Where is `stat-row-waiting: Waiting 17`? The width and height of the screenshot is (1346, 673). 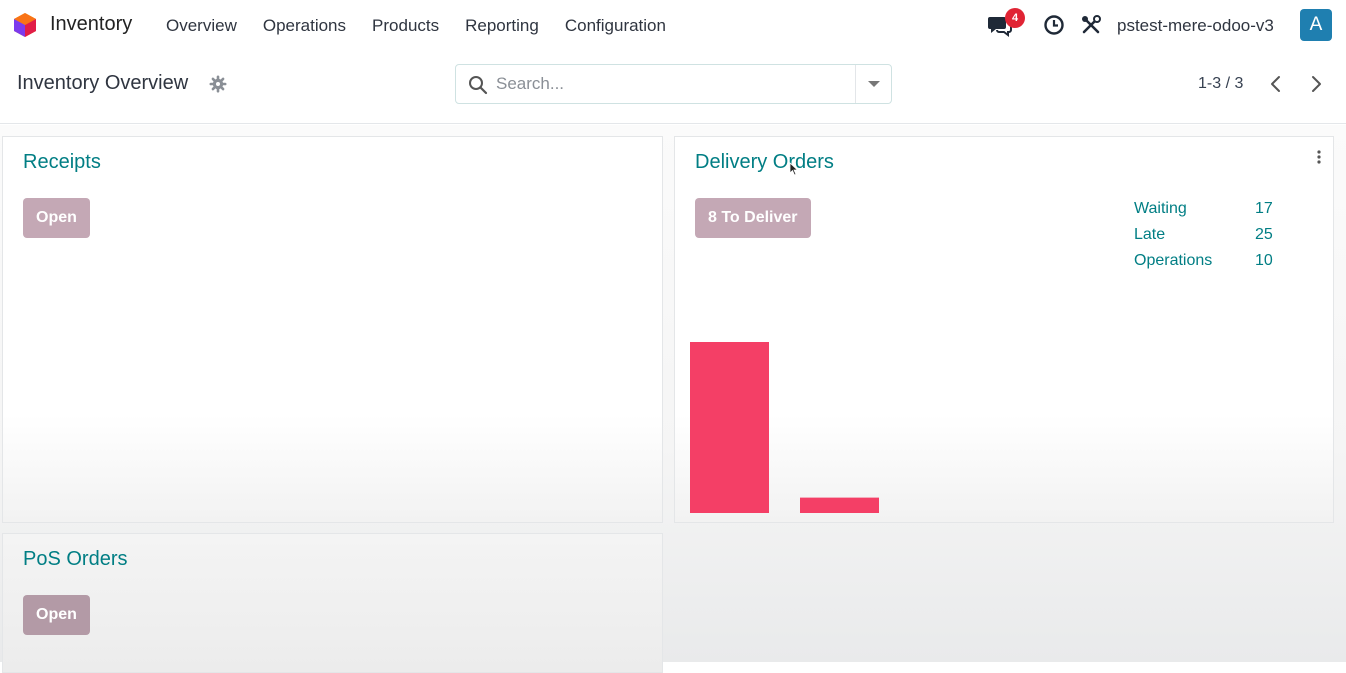
stat-row-waiting: Waiting 17 is located at coordinates (1214, 213).